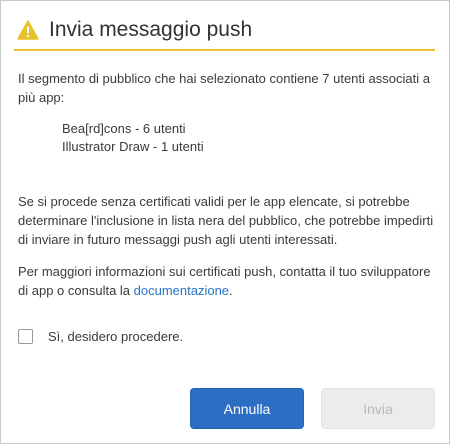  What do you see at coordinates (133, 146) in the screenshot?
I see `list-item: Illustrator Draw - 1 utenti` at bounding box center [133, 146].